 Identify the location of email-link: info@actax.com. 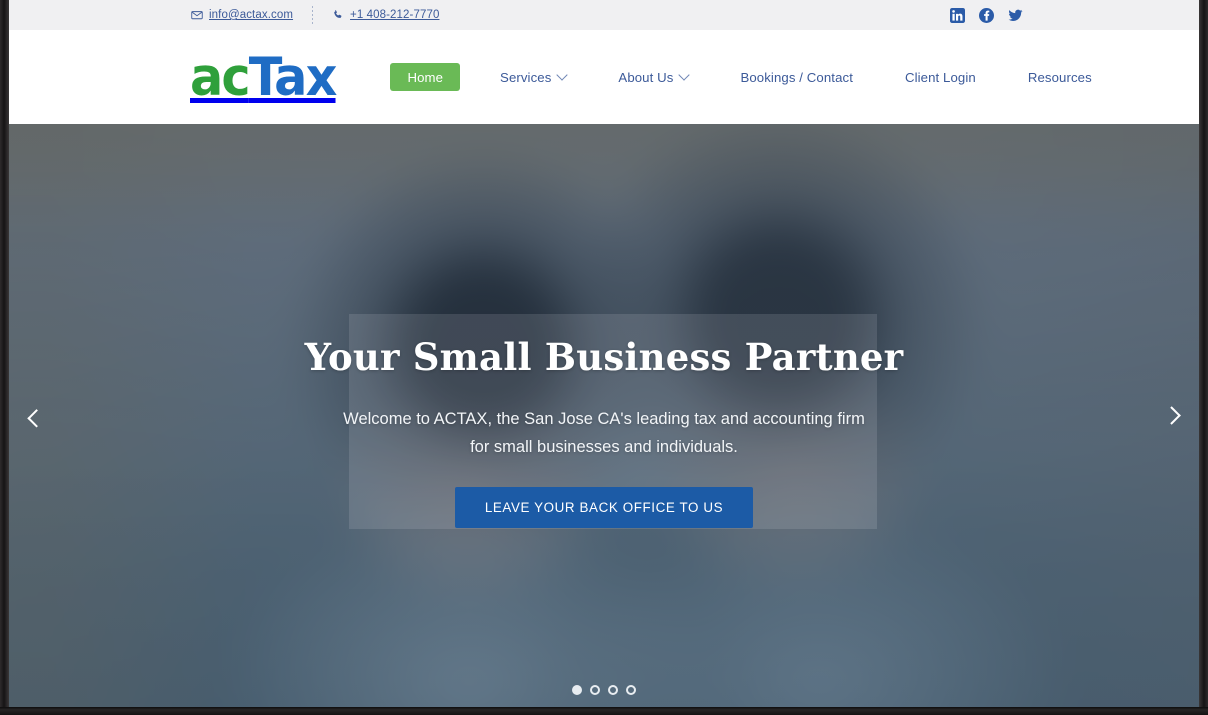
(242, 15).